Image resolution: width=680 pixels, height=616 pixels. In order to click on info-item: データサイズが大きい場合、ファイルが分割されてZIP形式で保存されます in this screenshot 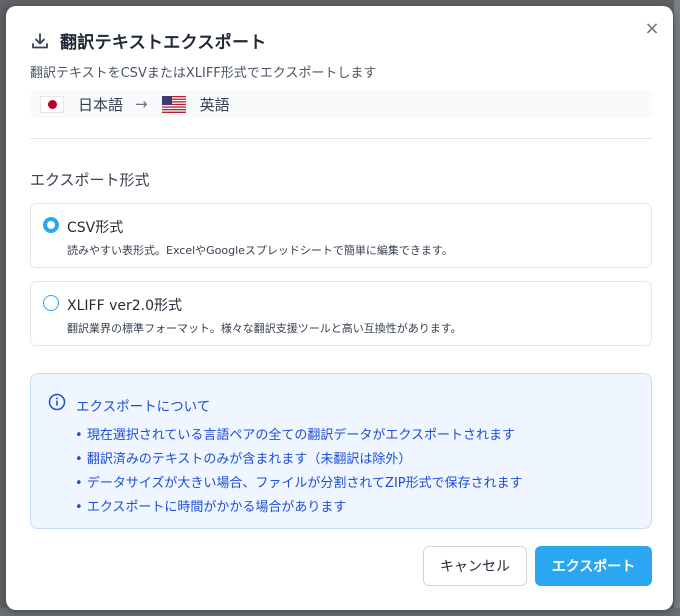, I will do `click(299, 484)`.